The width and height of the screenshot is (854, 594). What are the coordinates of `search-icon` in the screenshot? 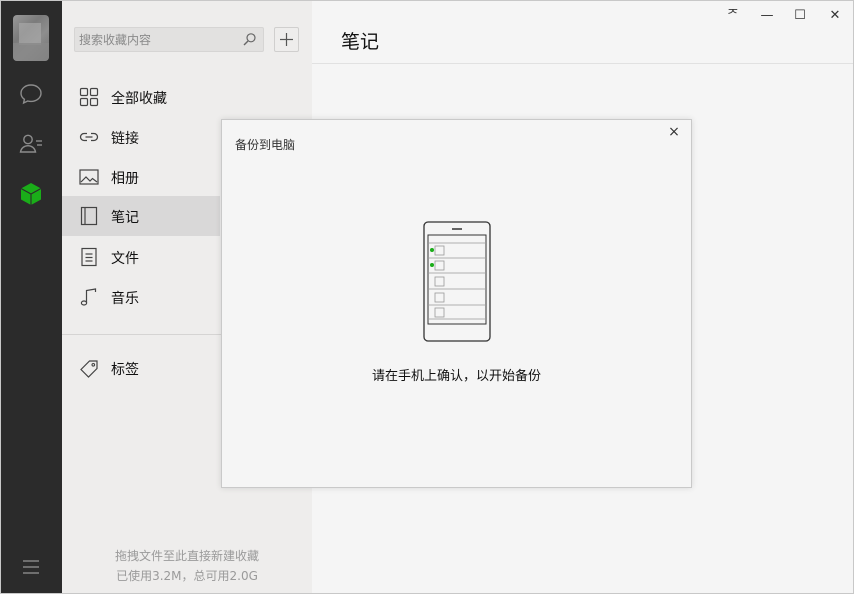 It's located at (249, 39).